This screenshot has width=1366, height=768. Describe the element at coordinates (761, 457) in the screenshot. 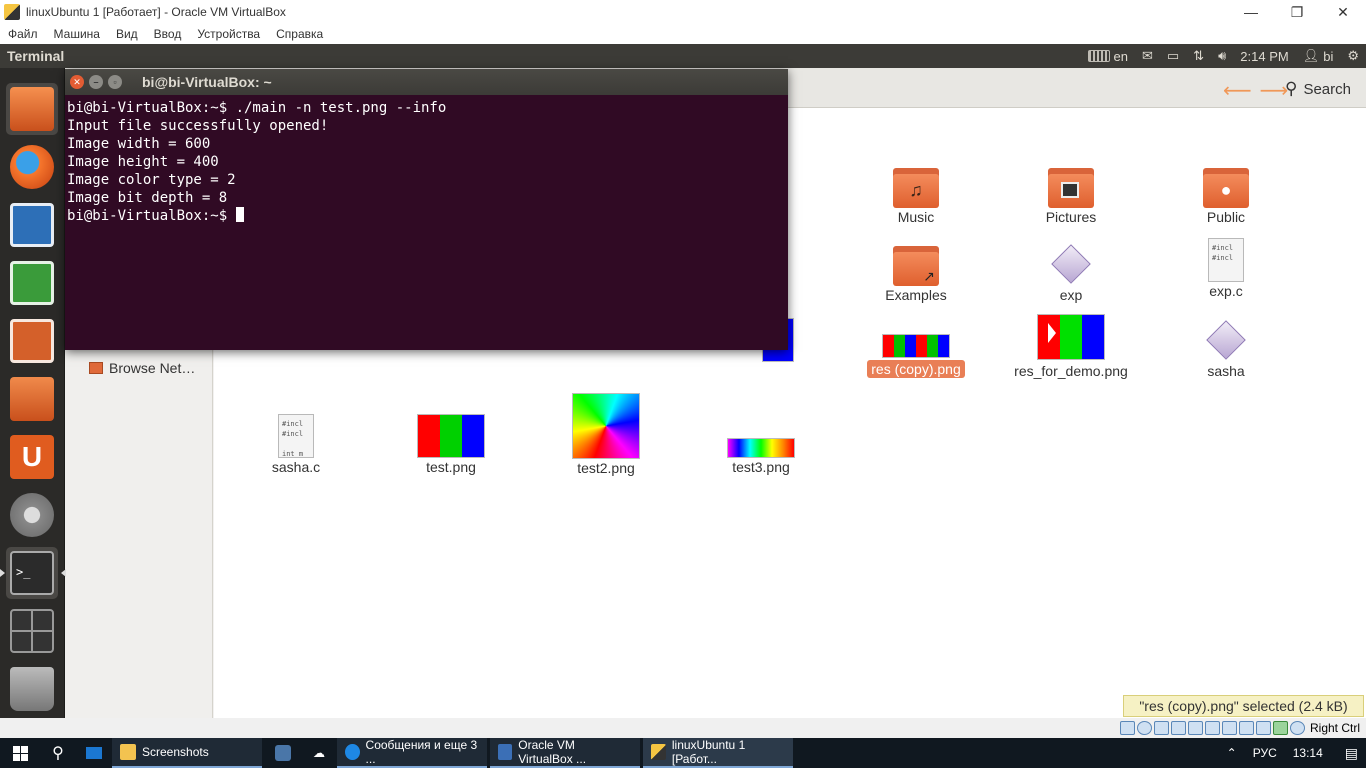

I see `file-item-test3: test3.png` at that location.